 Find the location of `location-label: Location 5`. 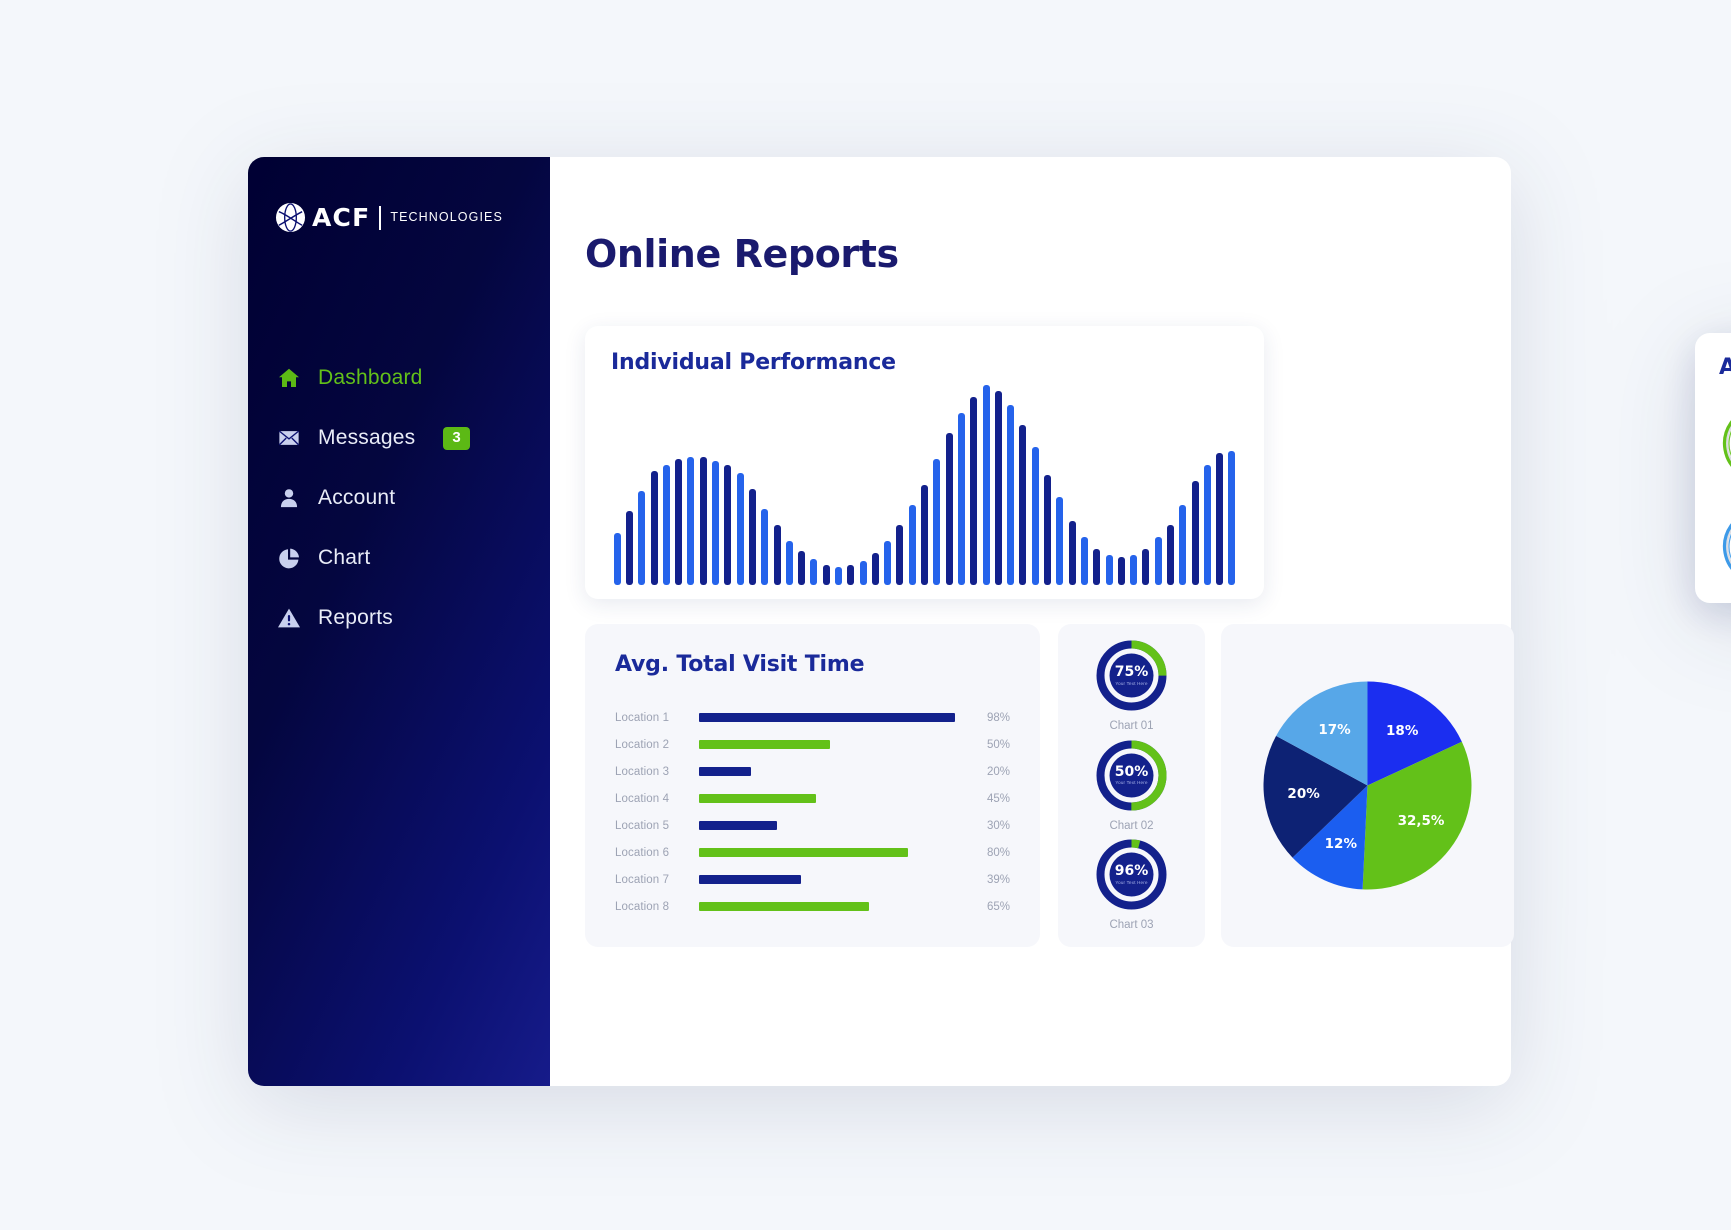

location-label: Location 5 is located at coordinates (642, 825).